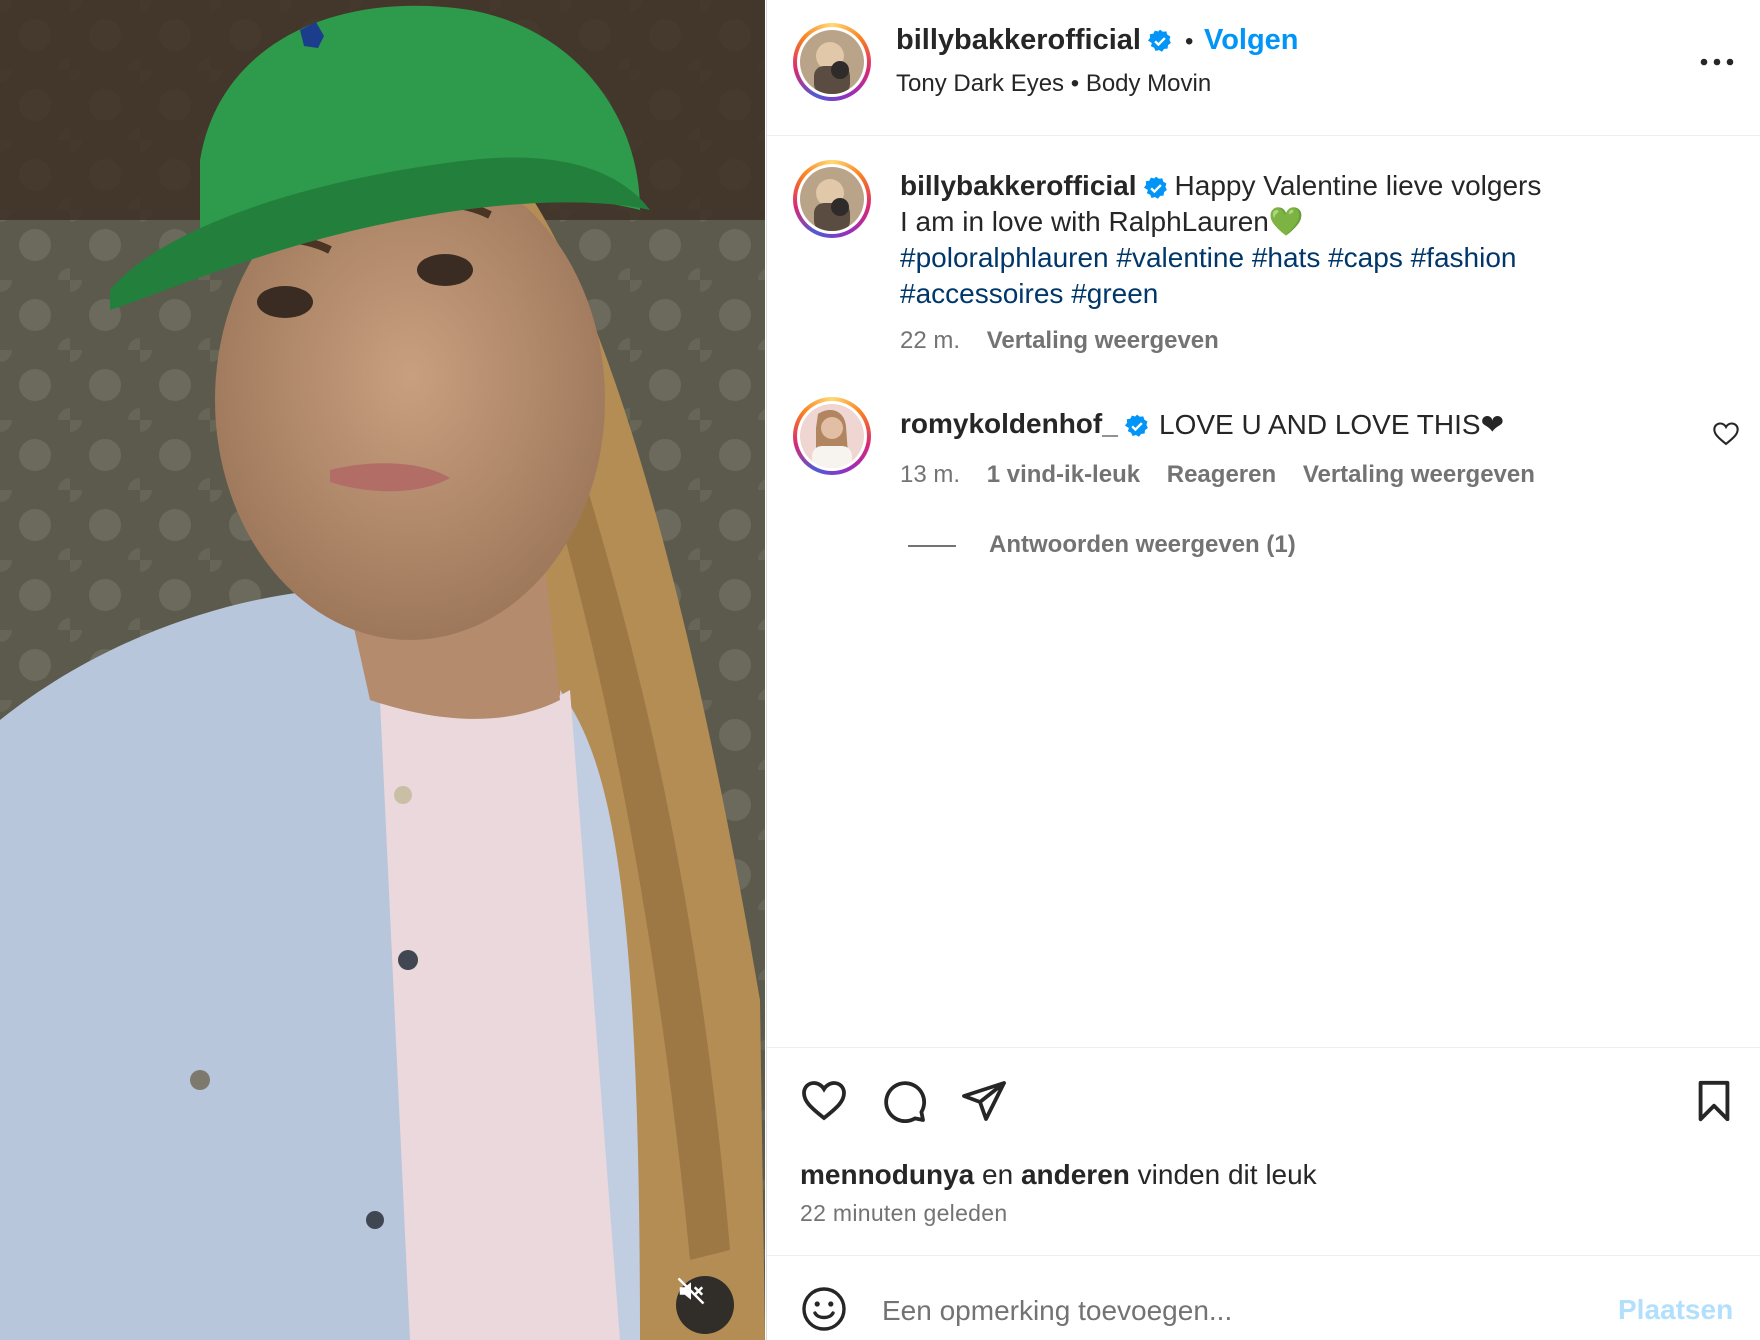 This screenshot has width=1760, height=1340. What do you see at coordinates (932, 546) in the screenshot?
I see `replies-divider-line` at bounding box center [932, 546].